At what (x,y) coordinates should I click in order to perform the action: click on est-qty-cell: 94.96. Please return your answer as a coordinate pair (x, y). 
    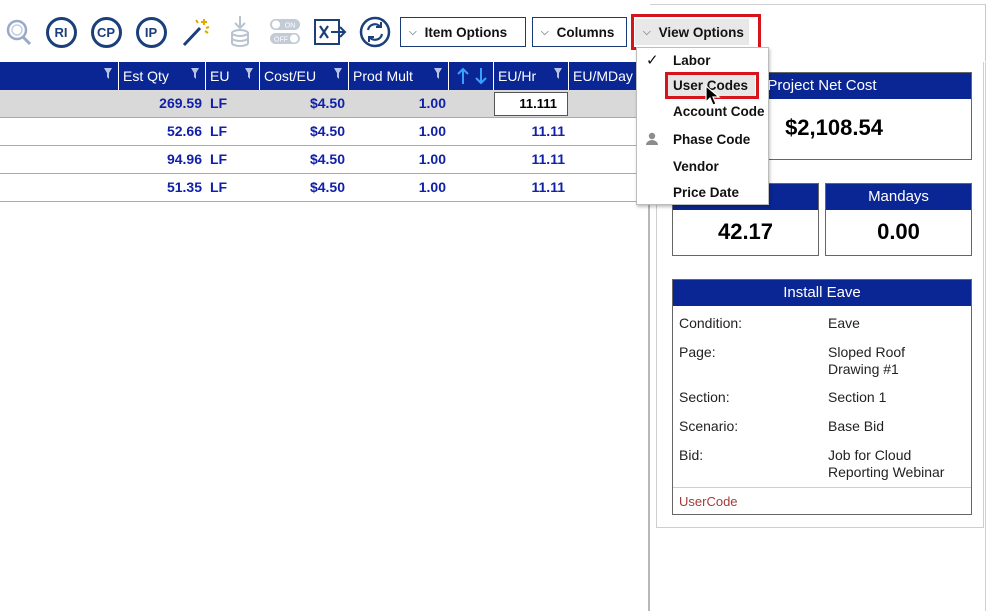
    Looking at the image, I should click on (160, 159).